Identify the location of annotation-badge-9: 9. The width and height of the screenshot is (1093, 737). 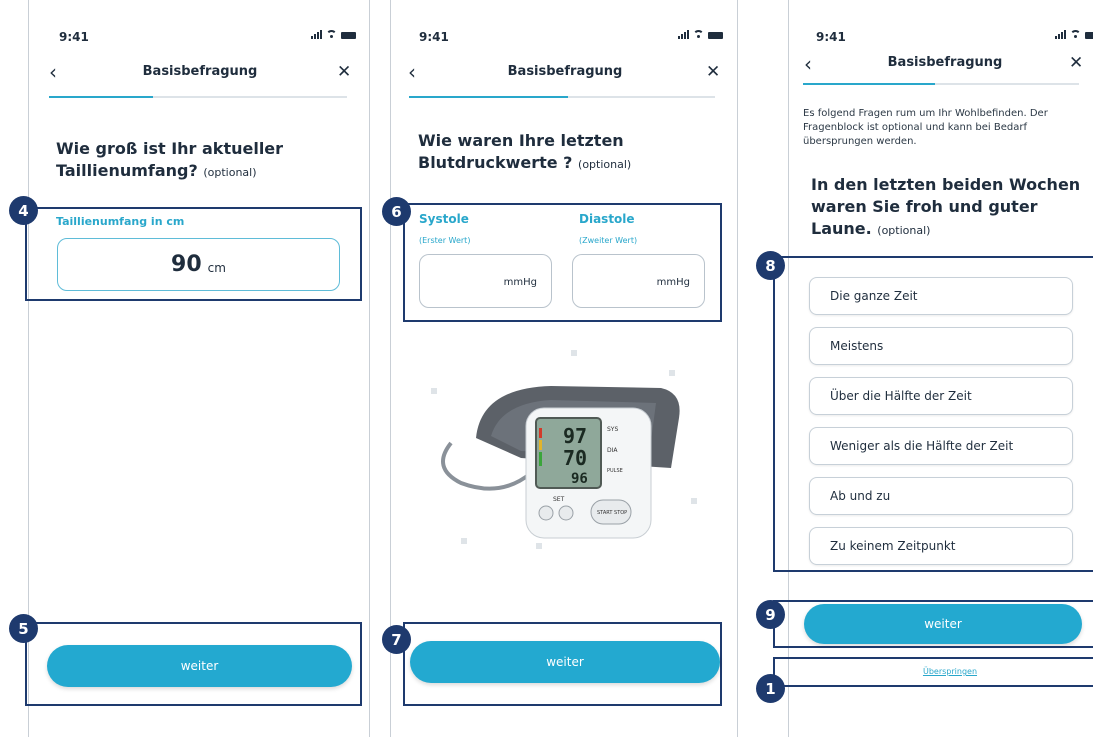
(770, 614).